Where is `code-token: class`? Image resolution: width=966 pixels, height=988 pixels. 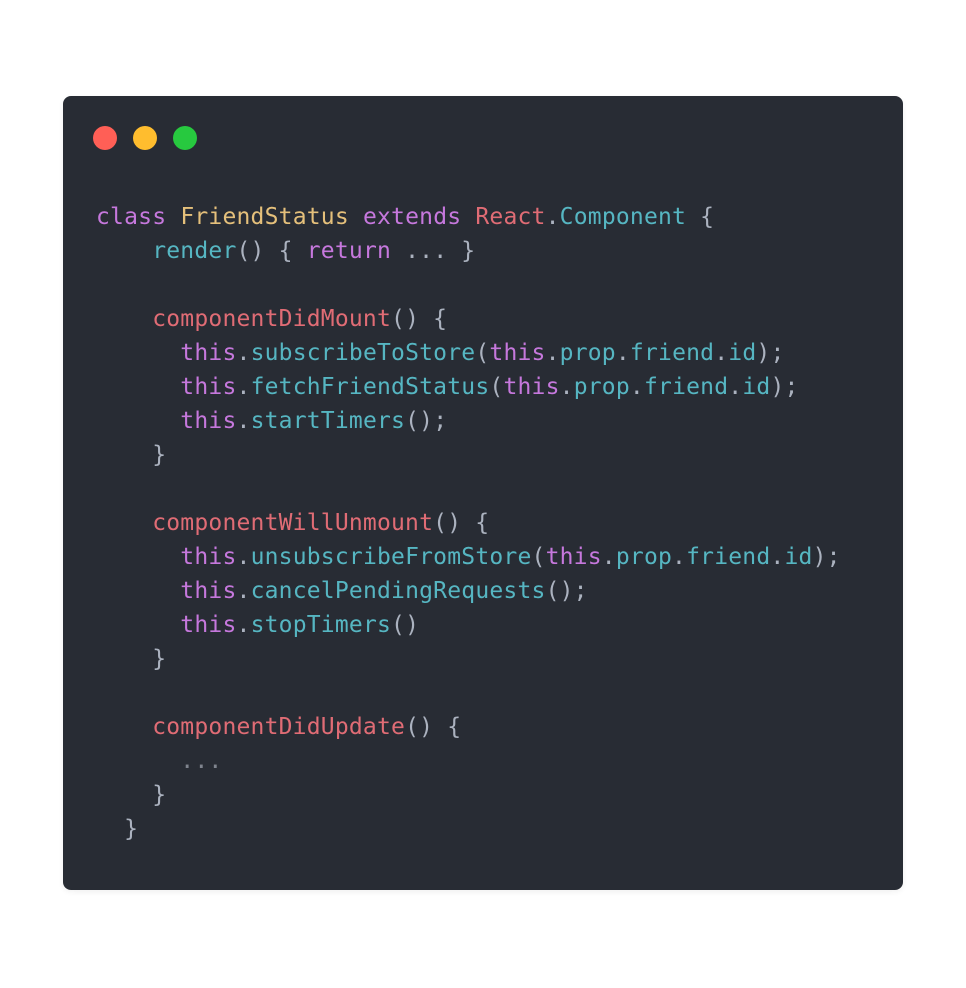
code-token: class is located at coordinates (131, 217).